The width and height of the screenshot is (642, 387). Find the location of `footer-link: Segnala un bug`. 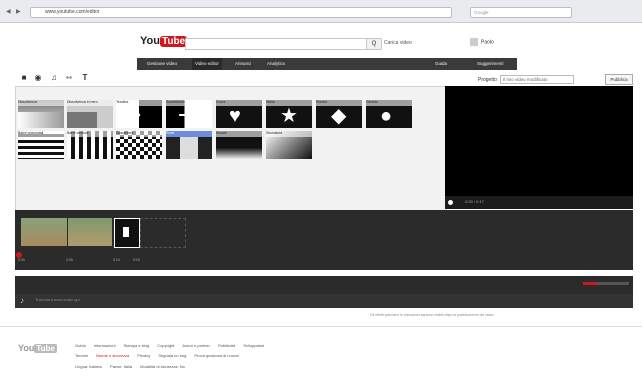

footer-link: Segnala un bug is located at coordinates (172, 355).